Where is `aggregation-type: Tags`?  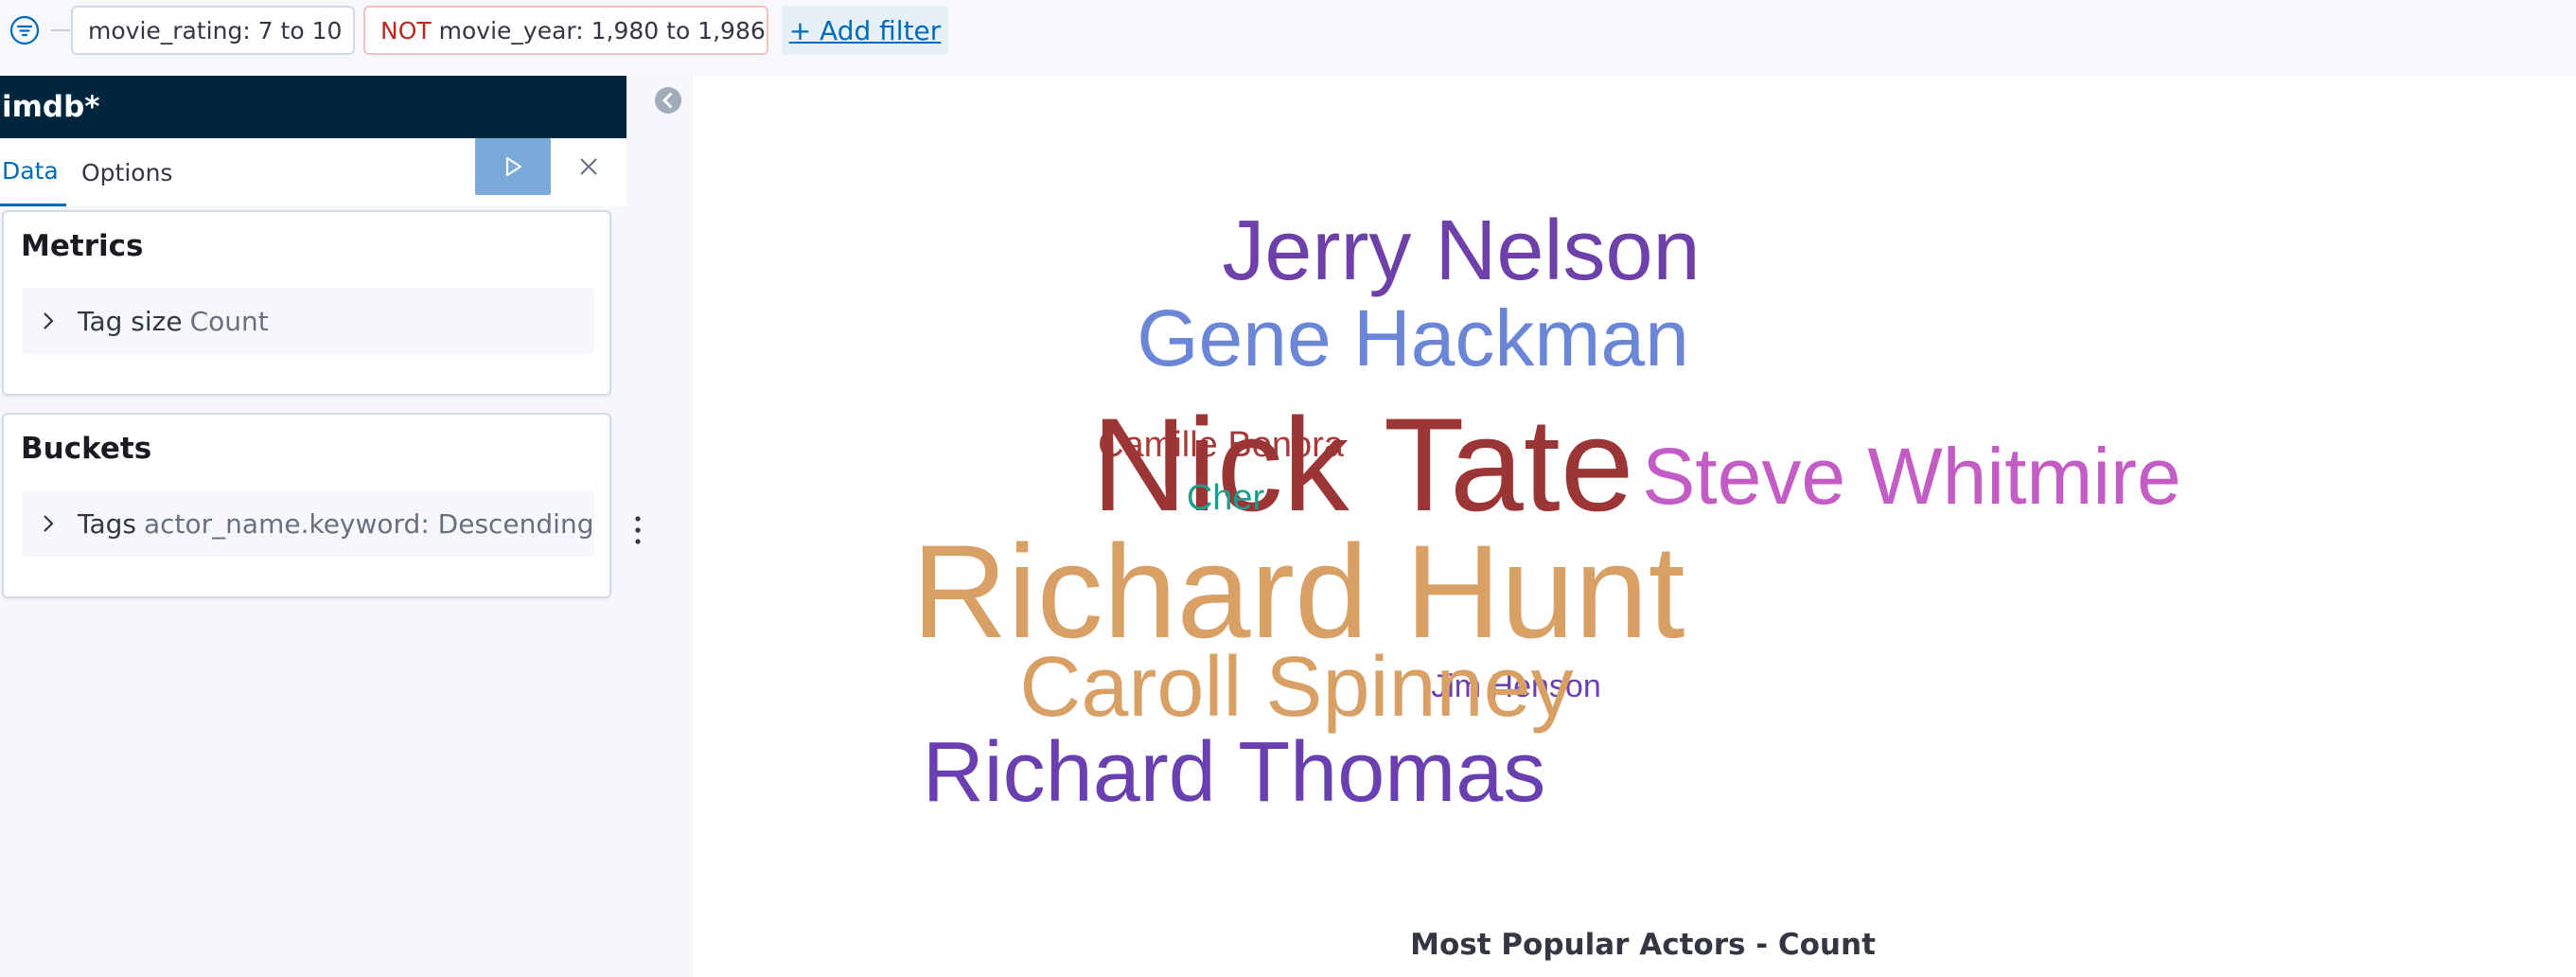
aggregation-type: Tags is located at coordinates (107, 523).